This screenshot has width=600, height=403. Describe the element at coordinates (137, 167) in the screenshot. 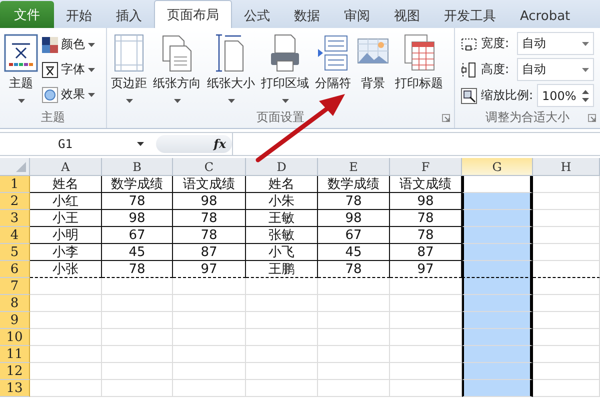

I see `column-header: B` at that location.